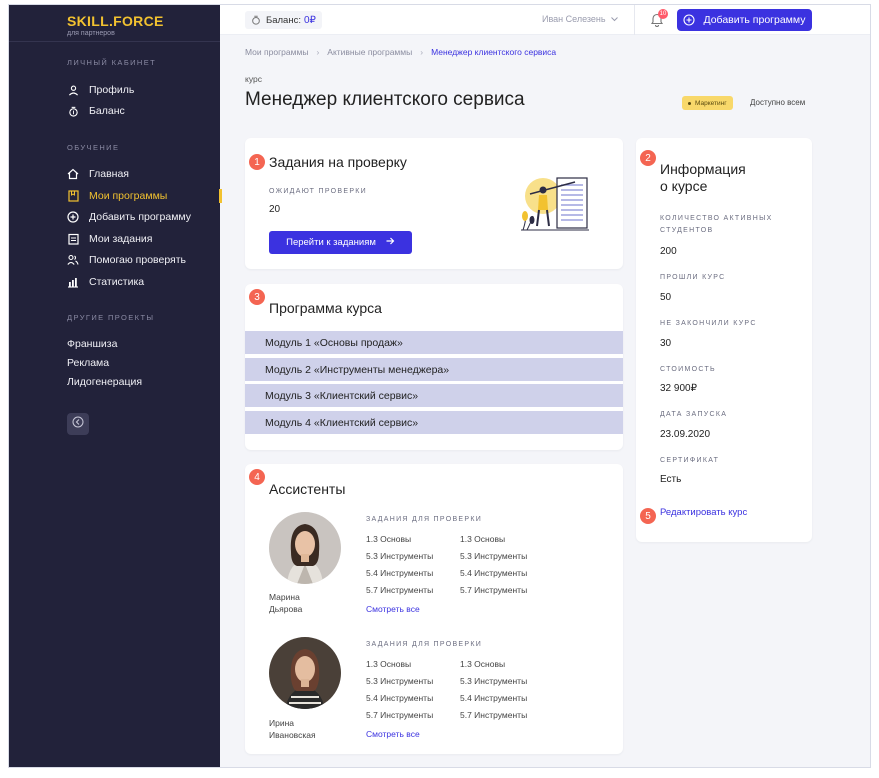  I want to click on sidebar-item-add-program: Добавить программу, so click(129, 217).